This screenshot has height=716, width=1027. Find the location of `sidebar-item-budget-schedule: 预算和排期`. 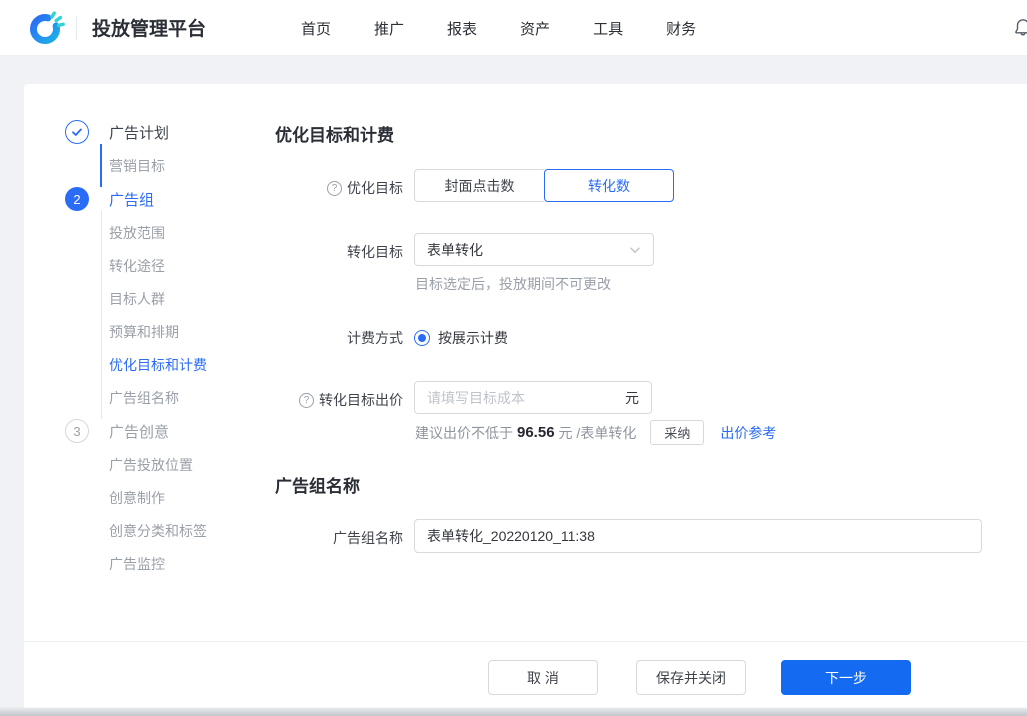

sidebar-item-budget-schedule: 预算和排期 is located at coordinates (168, 331).